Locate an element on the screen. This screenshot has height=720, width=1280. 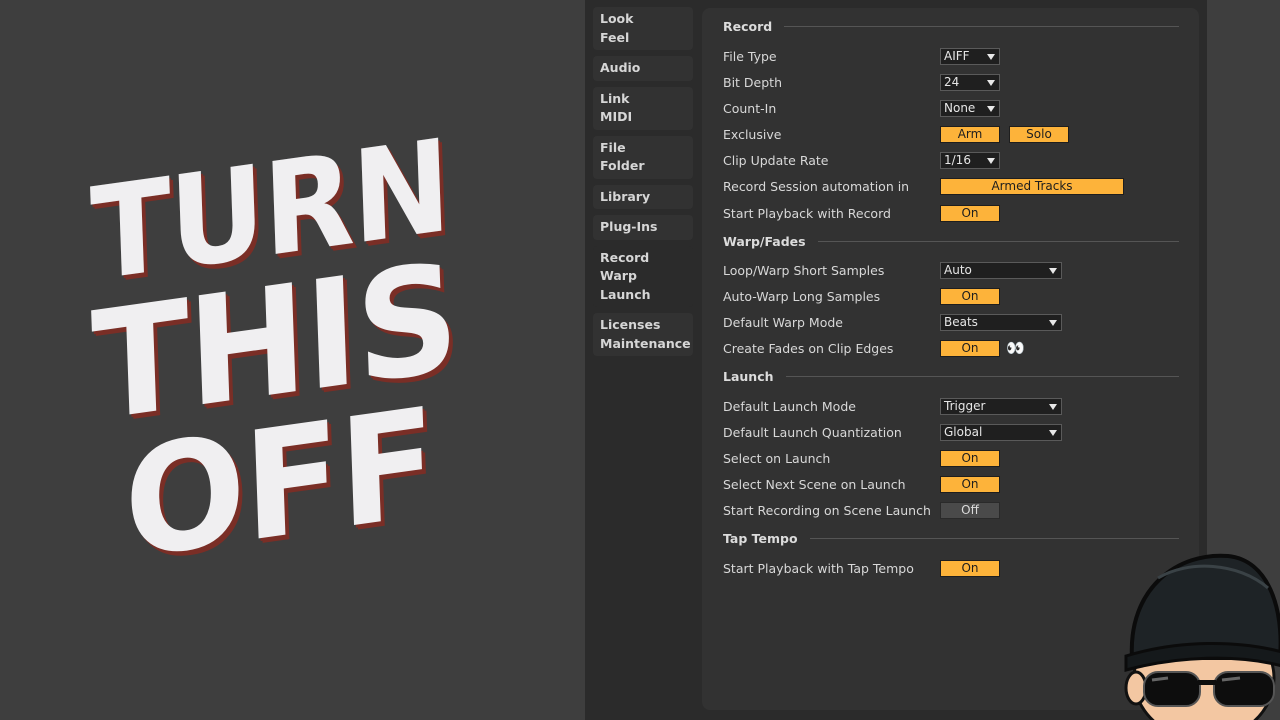
row-file-type: File Type AIFF is located at coordinates (953, 56).